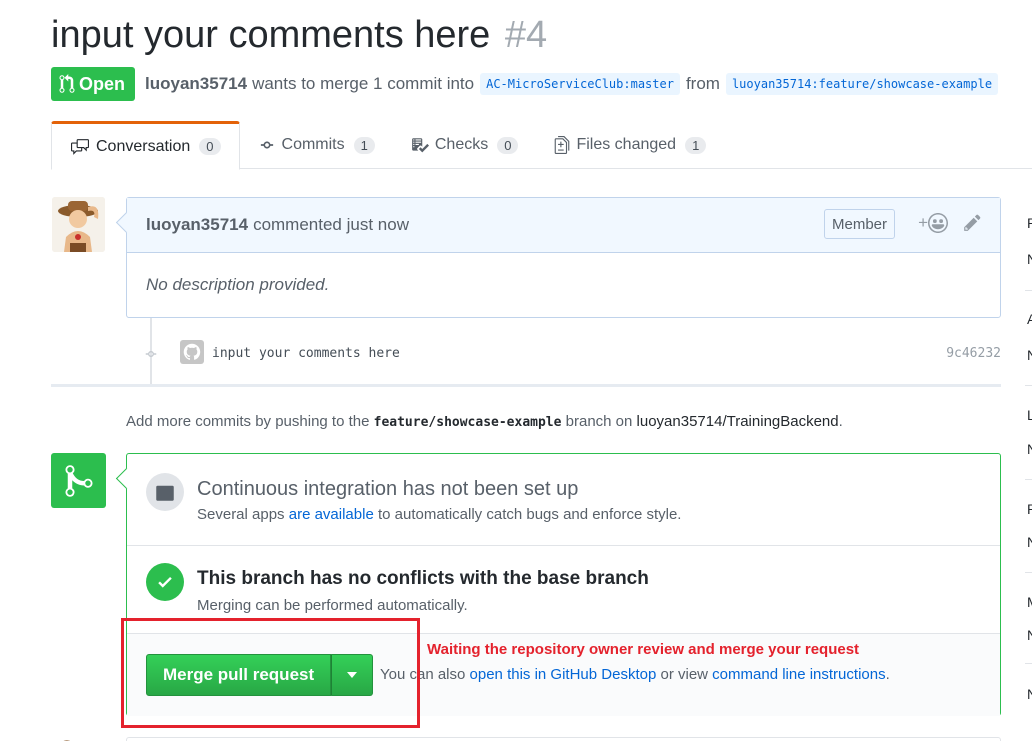 The width and height of the screenshot is (1032, 741). What do you see at coordinates (1029, 223) in the screenshot?
I see `sidebar-item: R` at bounding box center [1029, 223].